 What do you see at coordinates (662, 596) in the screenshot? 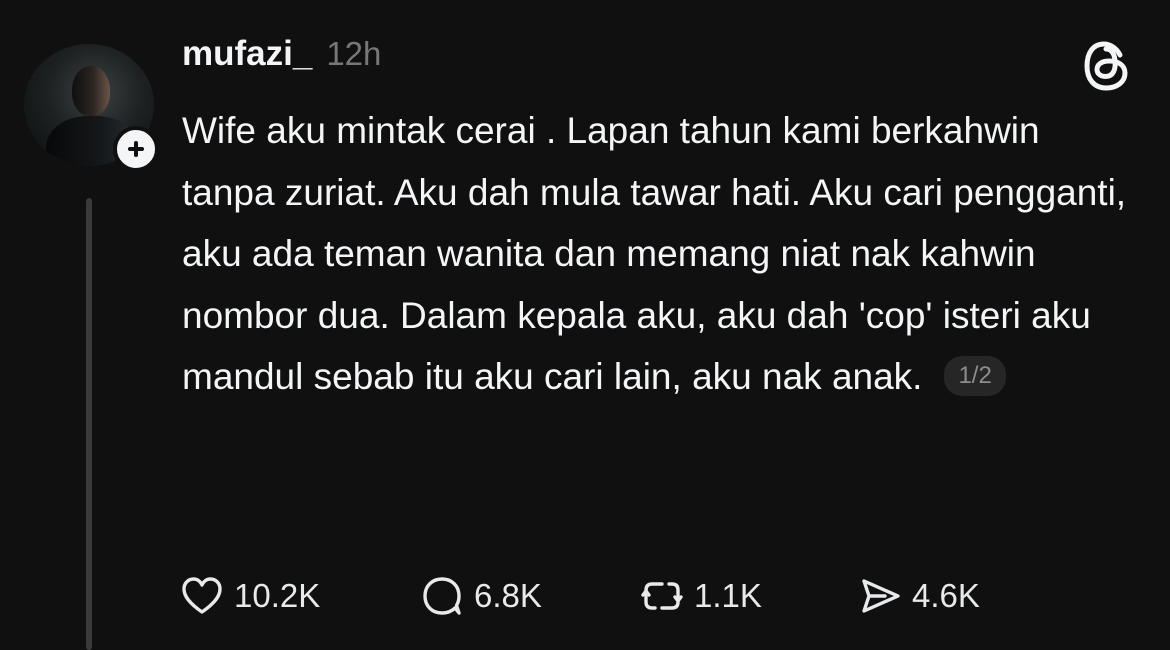
I see `repost-icon` at bounding box center [662, 596].